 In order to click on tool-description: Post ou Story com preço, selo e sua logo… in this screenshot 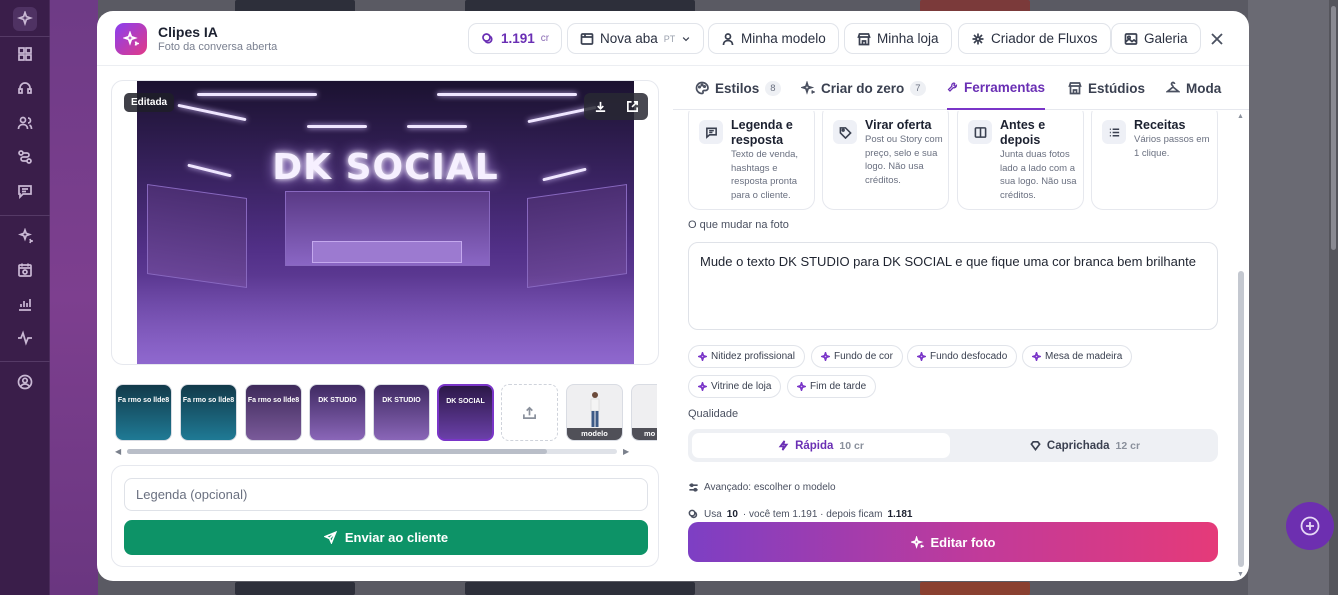, I will do `click(904, 160)`.